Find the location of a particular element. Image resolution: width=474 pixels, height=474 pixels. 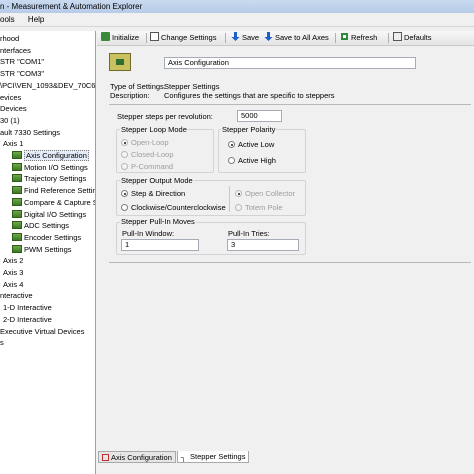

active-high-radio: Active High is located at coordinates (252, 161).